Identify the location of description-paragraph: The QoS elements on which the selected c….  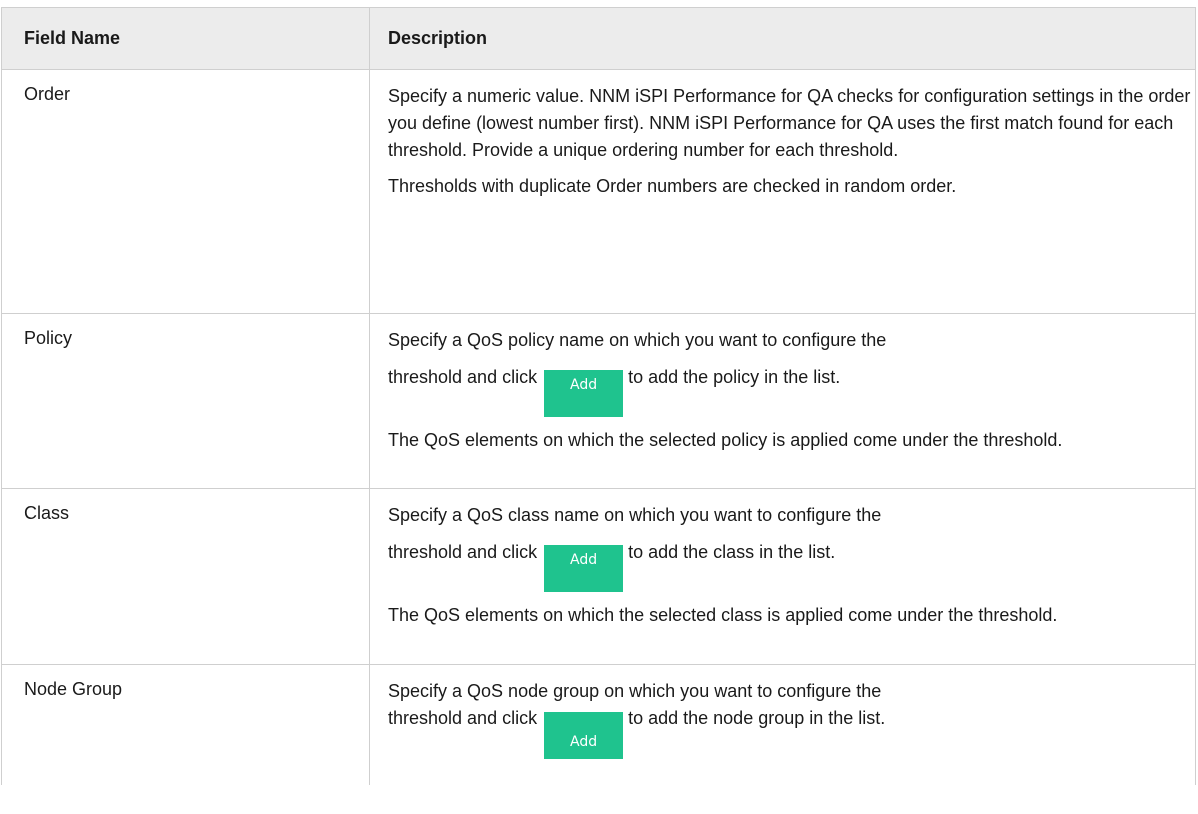
(723, 615).